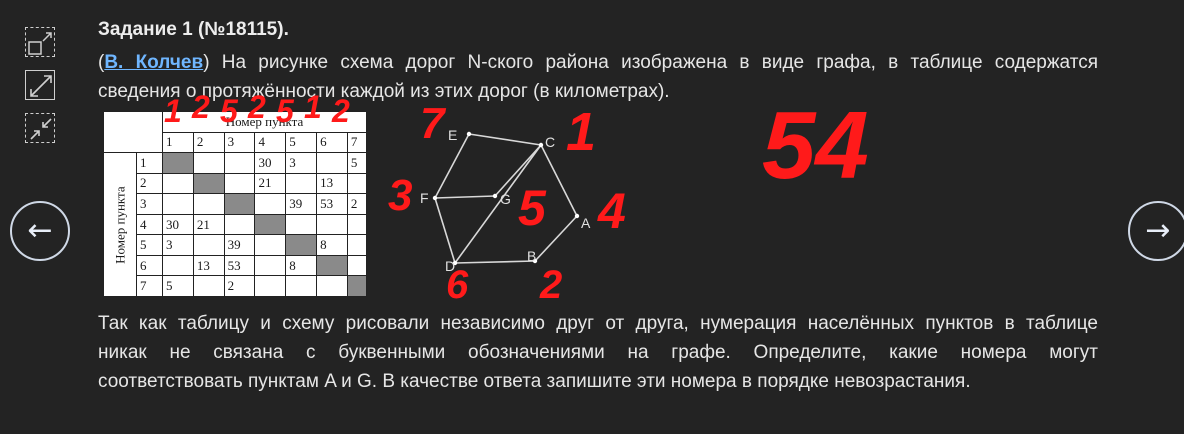 Image resolution: width=1184 pixels, height=434 pixels. I want to click on table-col-number: 3, so click(239, 142).